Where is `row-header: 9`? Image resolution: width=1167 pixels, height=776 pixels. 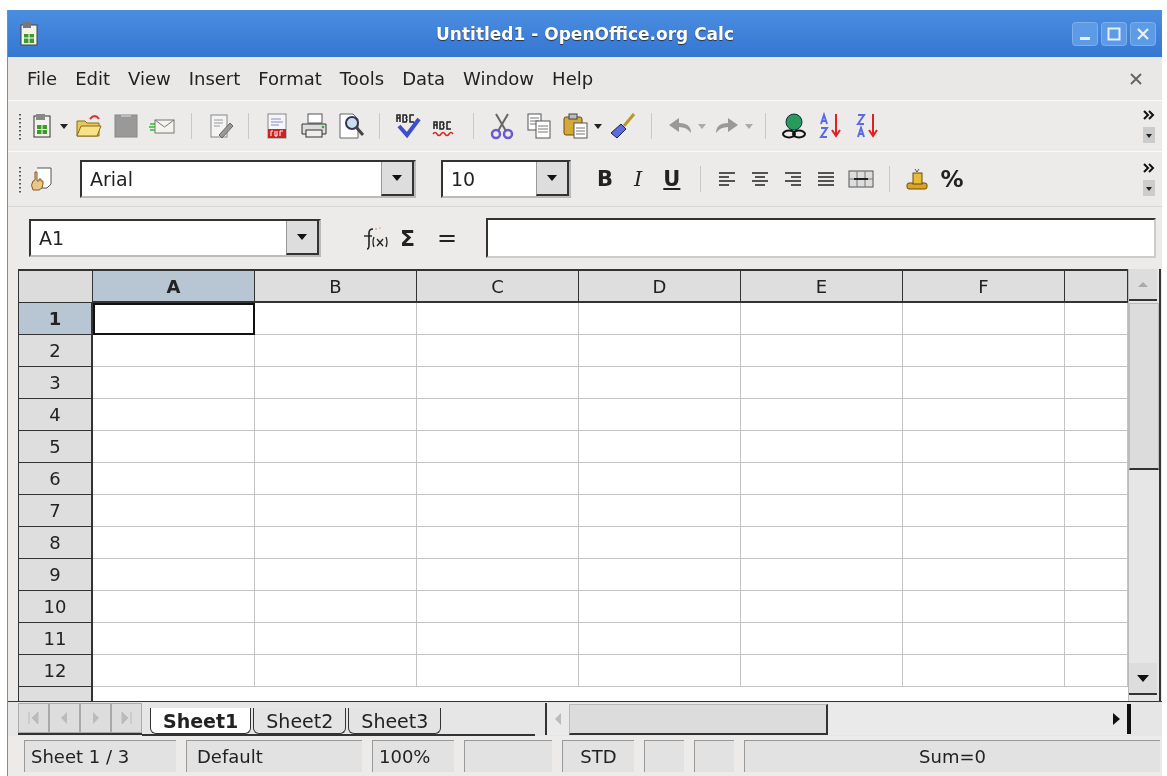 row-header: 9 is located at coordinates (56, 575).